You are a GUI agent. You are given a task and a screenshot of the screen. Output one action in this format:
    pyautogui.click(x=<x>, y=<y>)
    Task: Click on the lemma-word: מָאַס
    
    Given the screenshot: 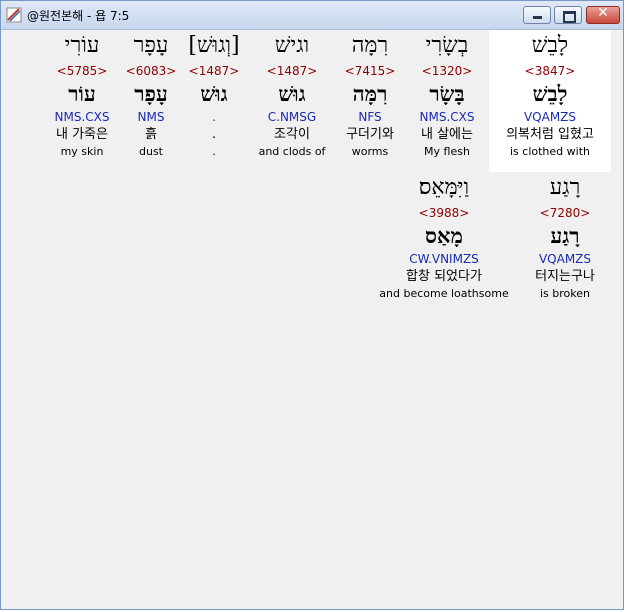 What is the action you would take?
    pyautogui.click(x=444, y=235)
    